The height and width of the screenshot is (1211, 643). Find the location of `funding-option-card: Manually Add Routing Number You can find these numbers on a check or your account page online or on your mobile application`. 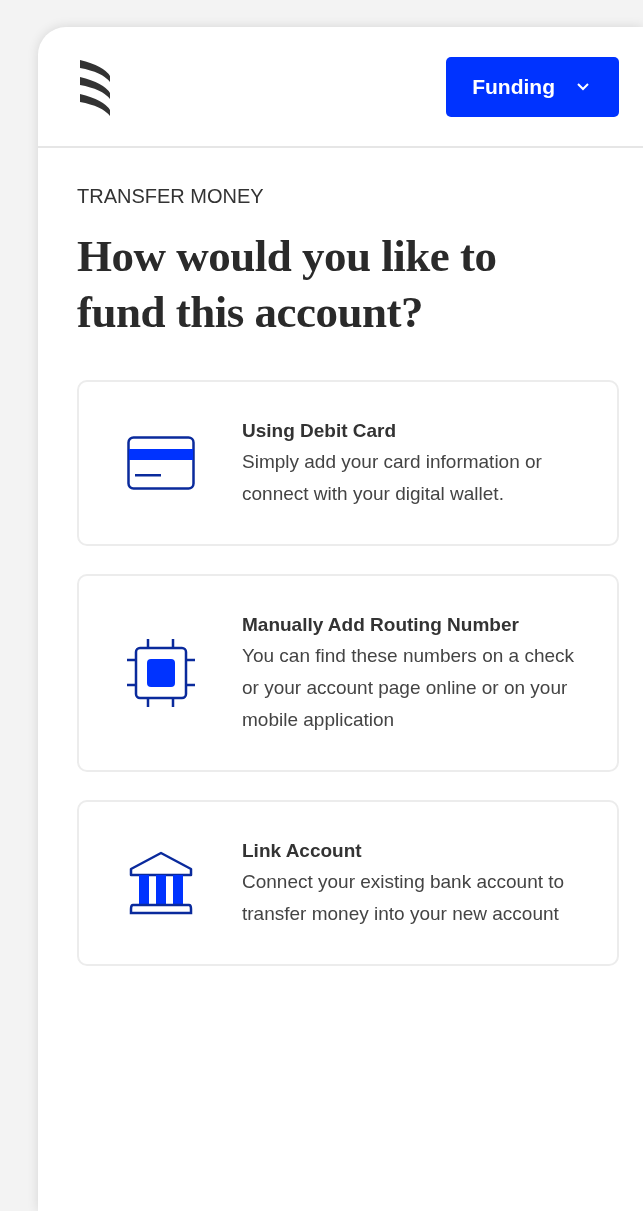

funding-option-card: Manually Add Routing Number You can find these numbers on a check or your account page online or on your mobile application is located at coordinates (348, 673).